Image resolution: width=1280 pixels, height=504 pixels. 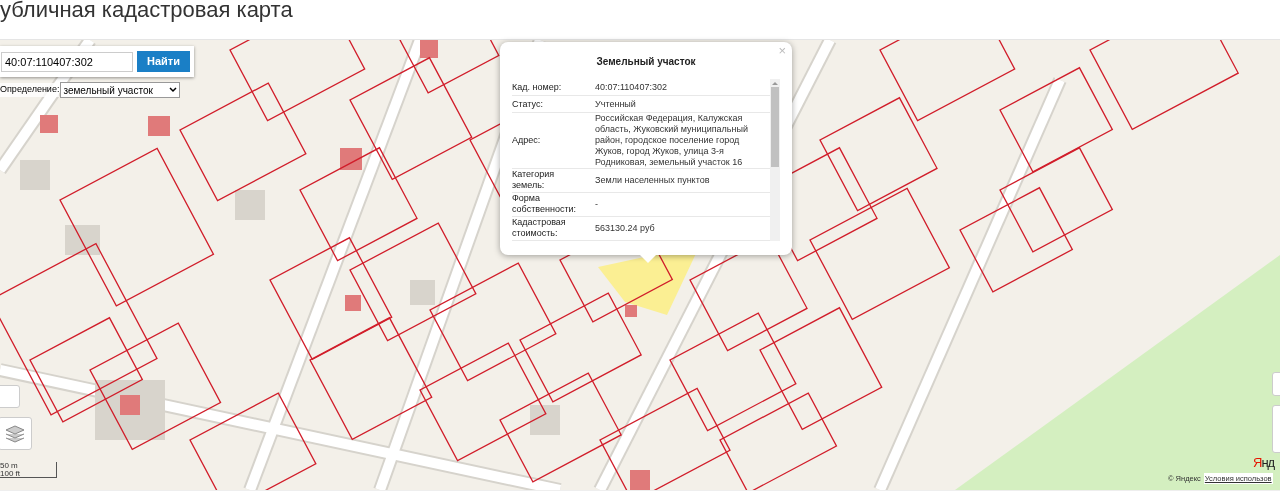 What do you see at coordinates (67, 61) in the screenshot?
I see `search-field: 40:07:110407:302` at bounding box center [67, 61].